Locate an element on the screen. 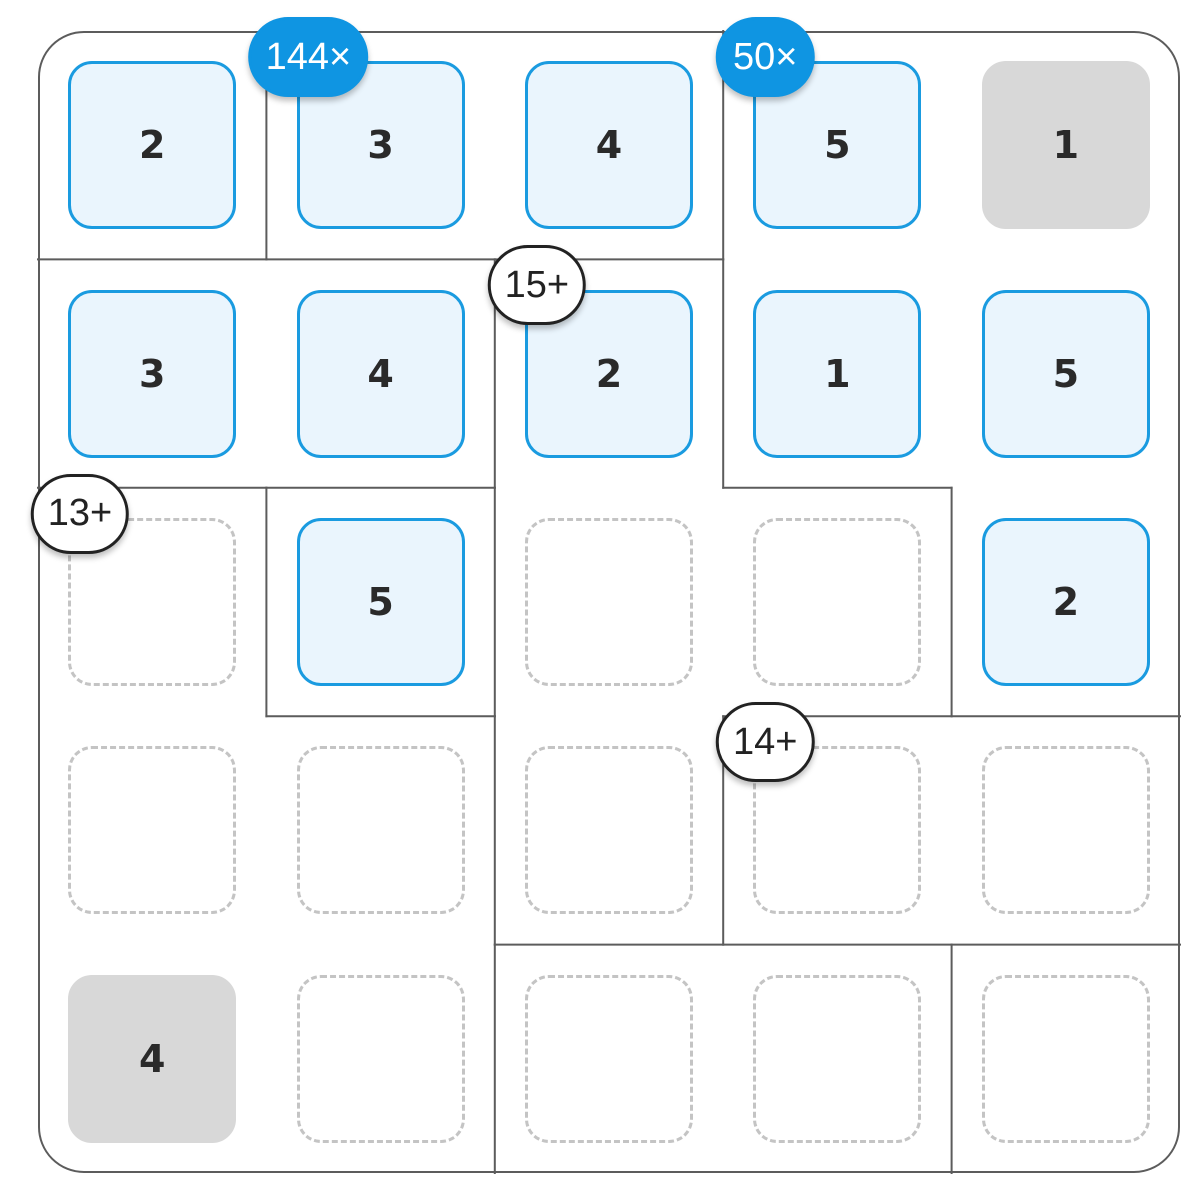 This screenshot has width=1200, height=1195. cage-clue-badge: 144× is located at coordinates (308, 57).